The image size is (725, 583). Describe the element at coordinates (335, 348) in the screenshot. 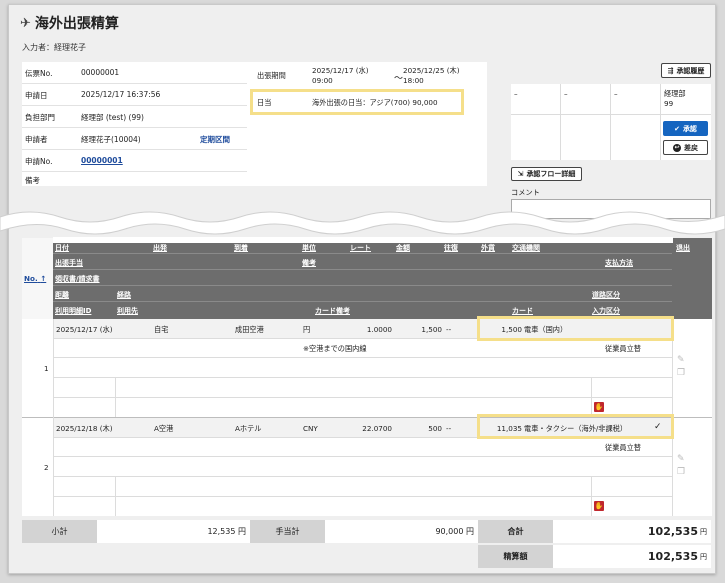

I see `row1-note: ※空港までの国内線` at that location.